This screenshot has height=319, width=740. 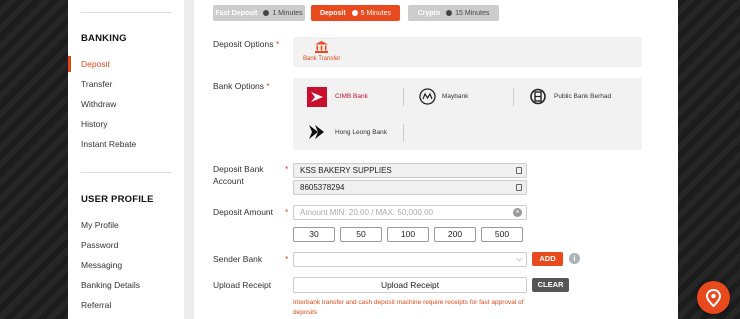 I want to click on tab-name: Fast Deposit, so click(x=236, y=13).